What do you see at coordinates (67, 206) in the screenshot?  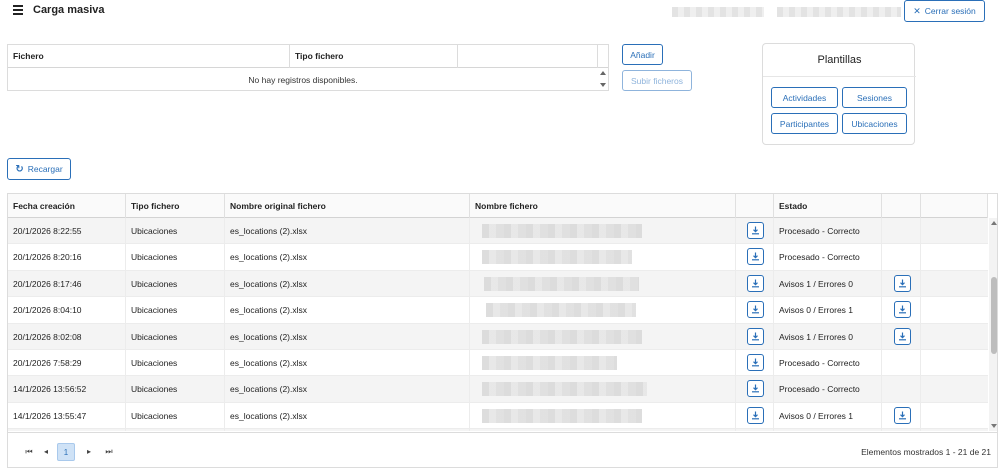 I see `column-header-fecha-creacion: Fecha creación` at bounding box center [67, 206].